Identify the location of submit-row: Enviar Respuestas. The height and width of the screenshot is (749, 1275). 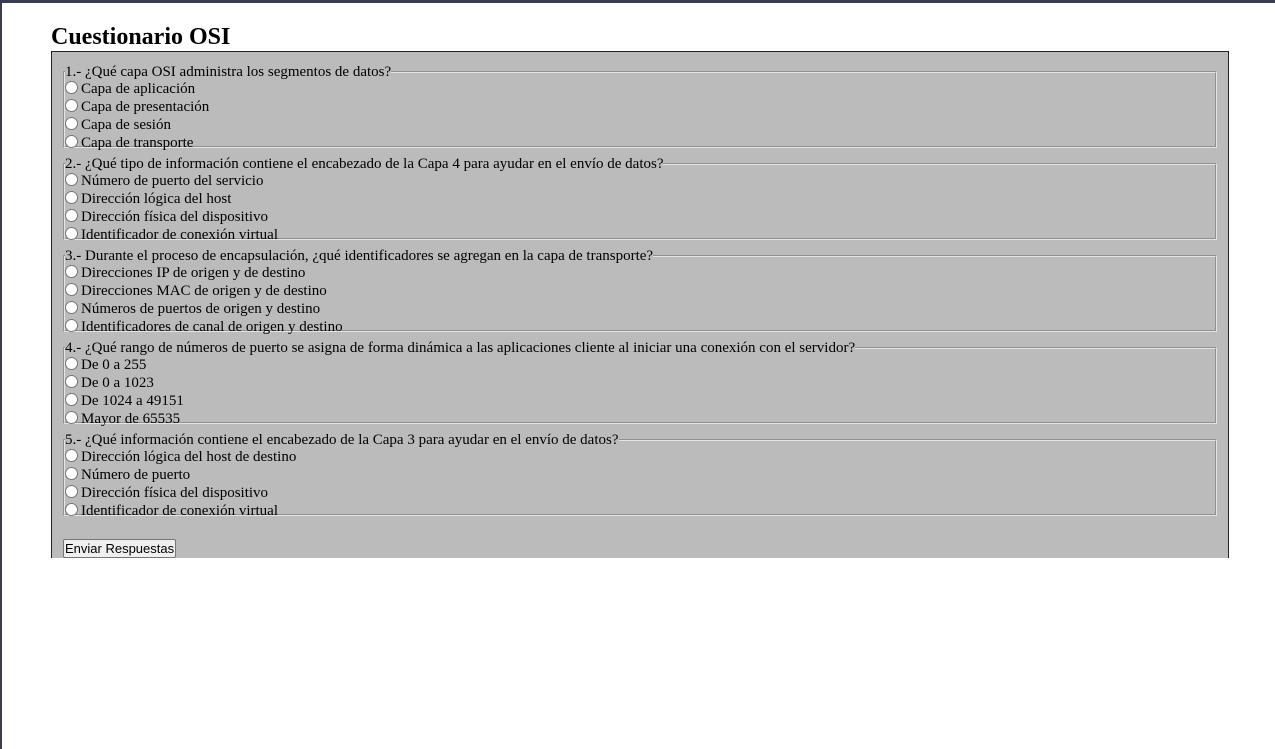
(120, 548).